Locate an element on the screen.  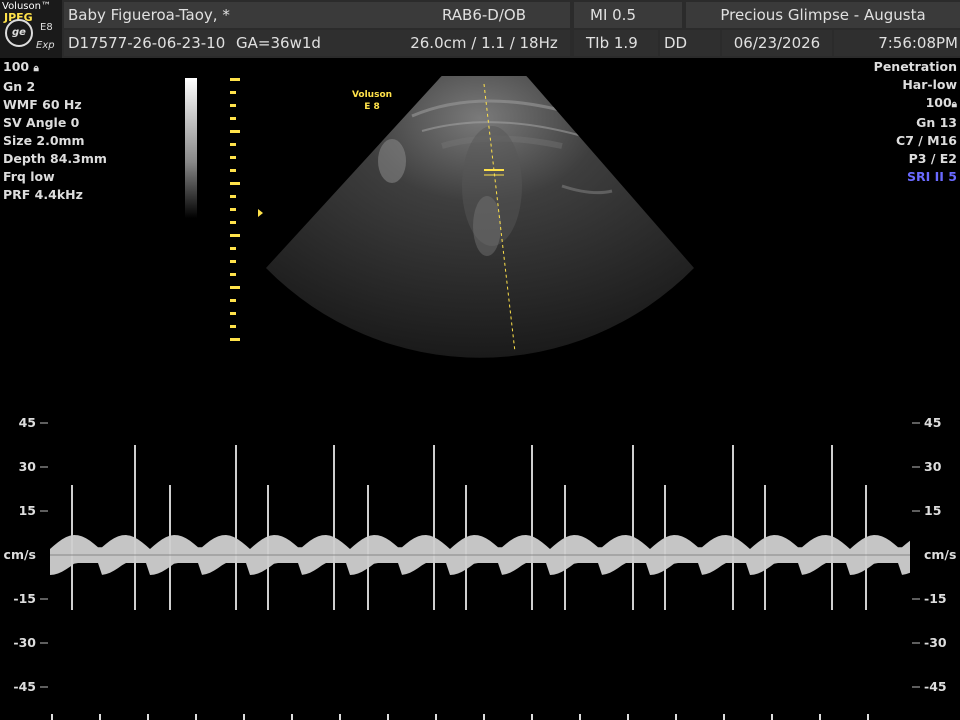
probe-preset: RAB6-D/OB is located at coordinates (484, 15).